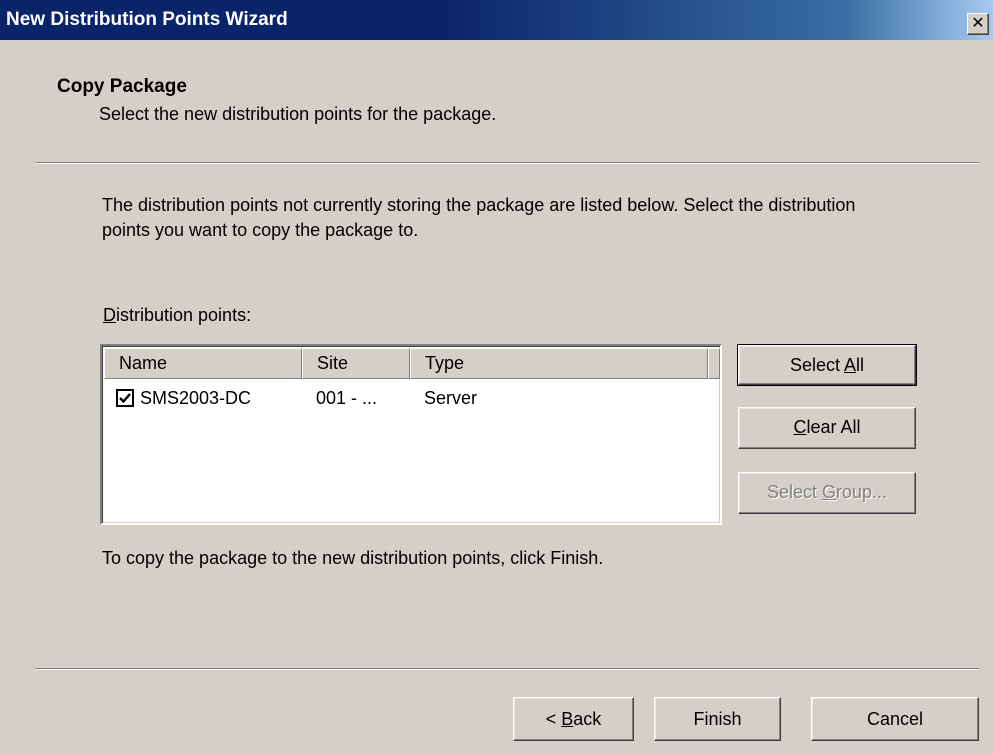 The image size is (993, 753). I want to click on title-bar: New Distribution Points Wizard ✕, so click(496, 20).